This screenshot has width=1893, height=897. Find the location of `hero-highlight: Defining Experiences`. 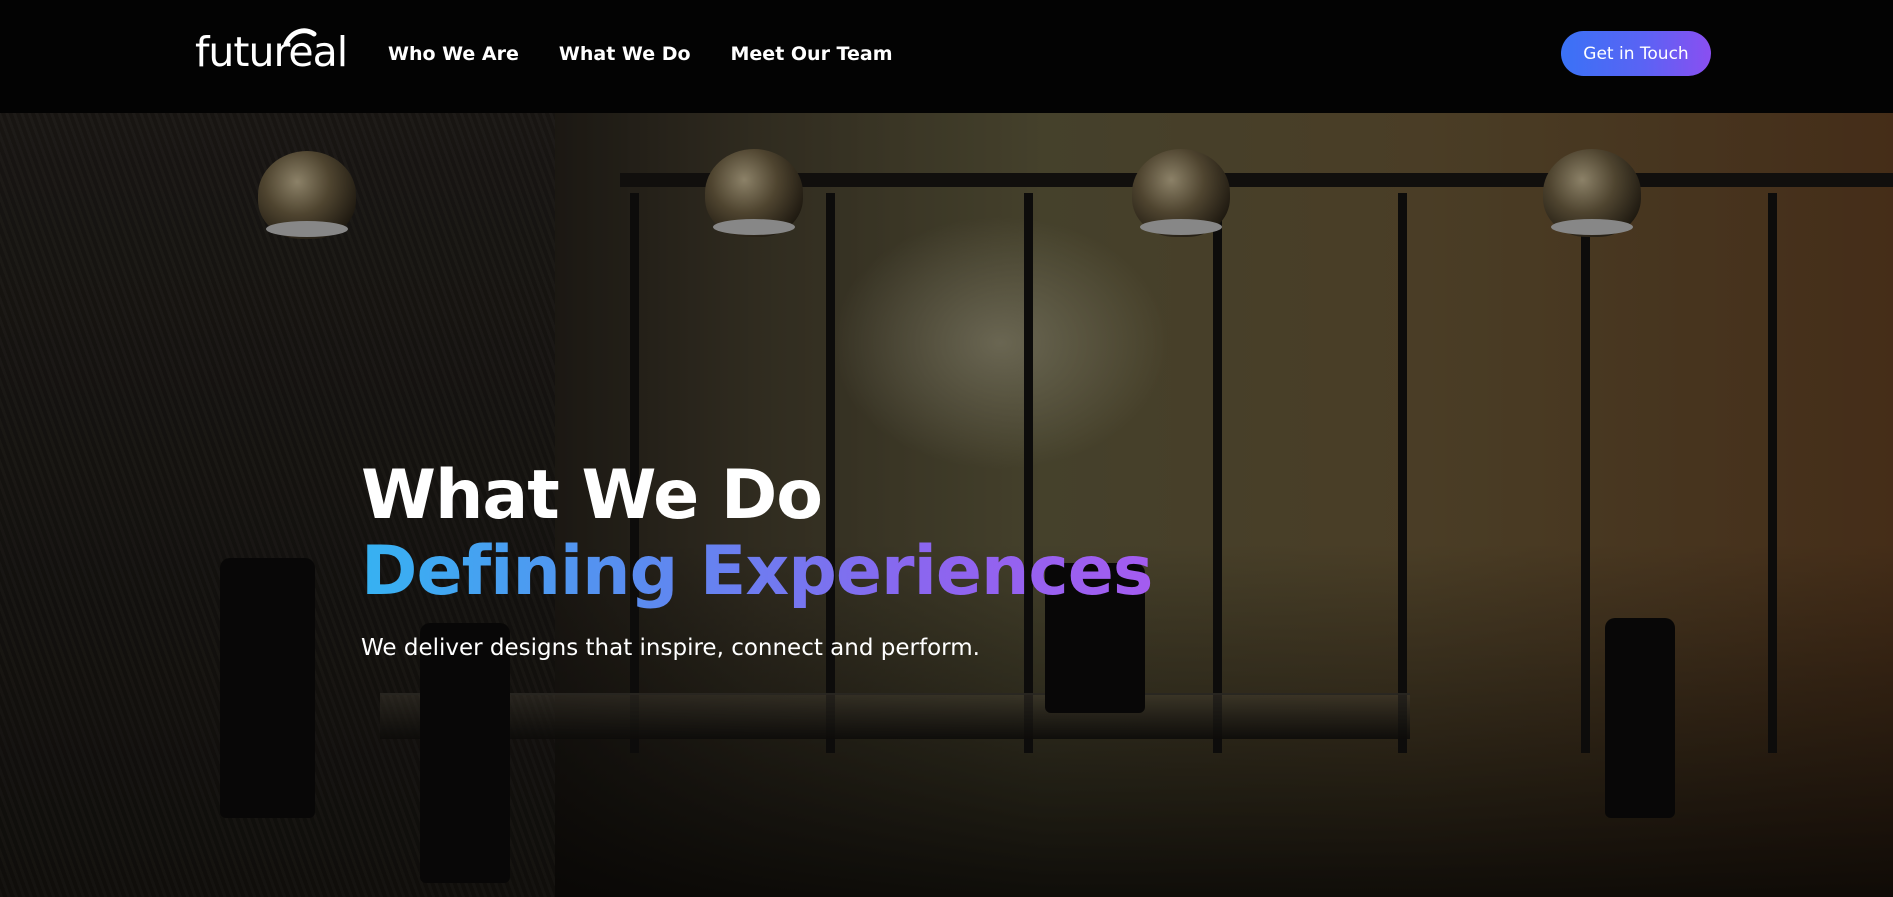

hero-highlight: Defining Experiences is located at coordinates (757, 571).